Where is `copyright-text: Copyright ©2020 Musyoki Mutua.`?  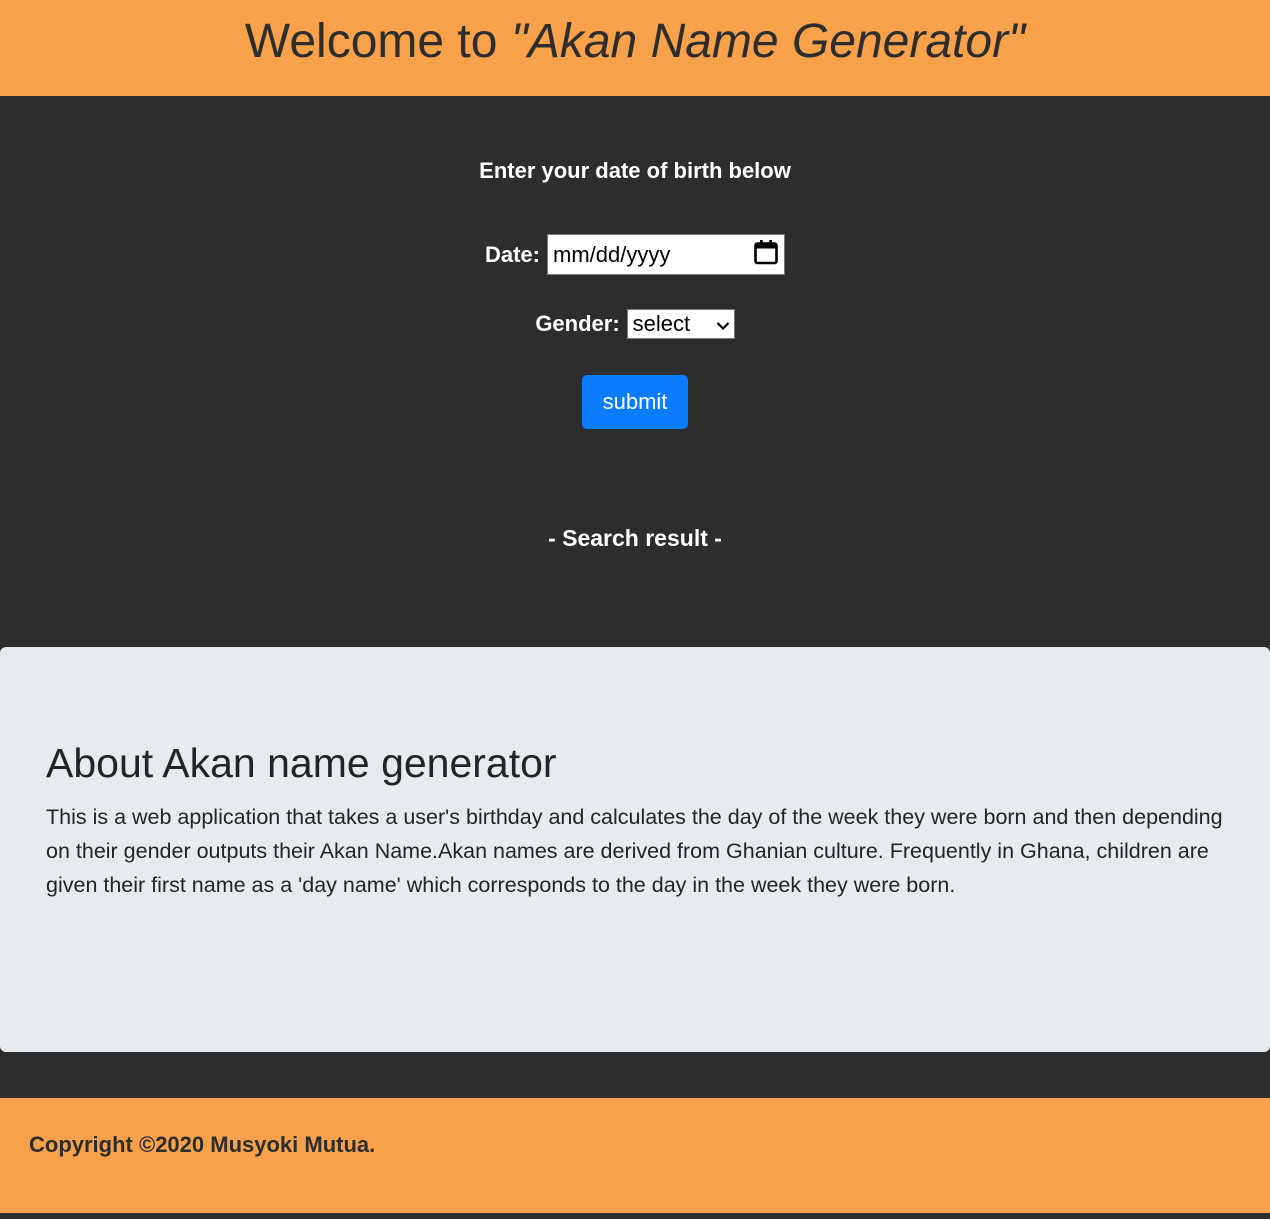 copyright-text: Copyright ©2020 Musyoki Mutua. is located at coordinates (202, 1144).